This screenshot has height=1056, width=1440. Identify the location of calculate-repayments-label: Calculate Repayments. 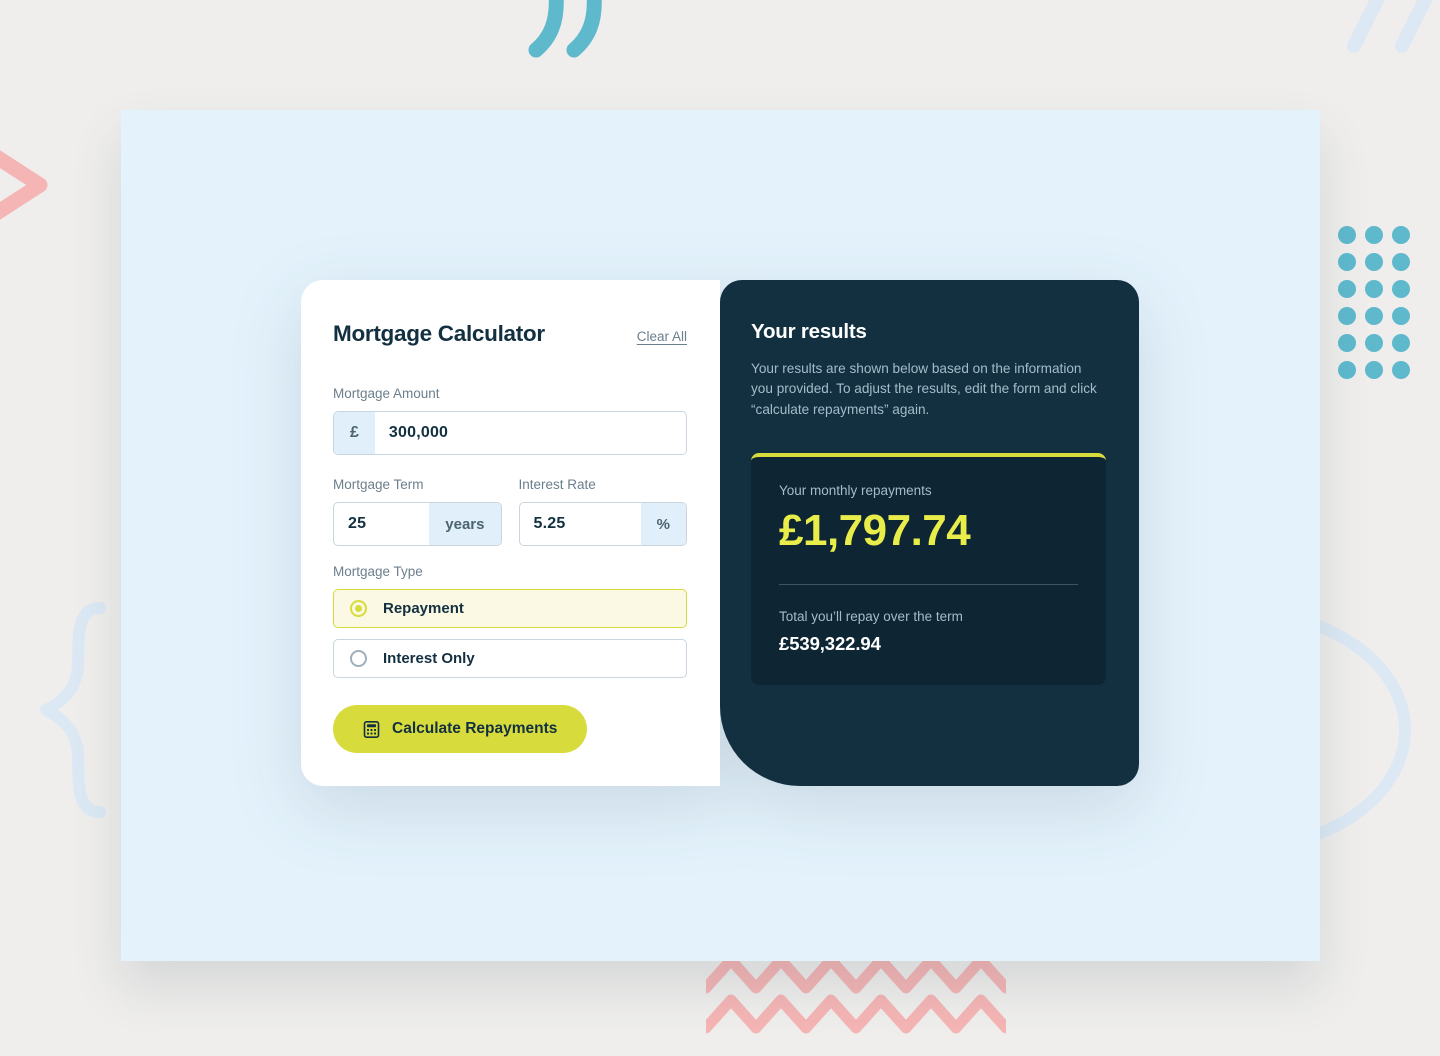
(475, 728).